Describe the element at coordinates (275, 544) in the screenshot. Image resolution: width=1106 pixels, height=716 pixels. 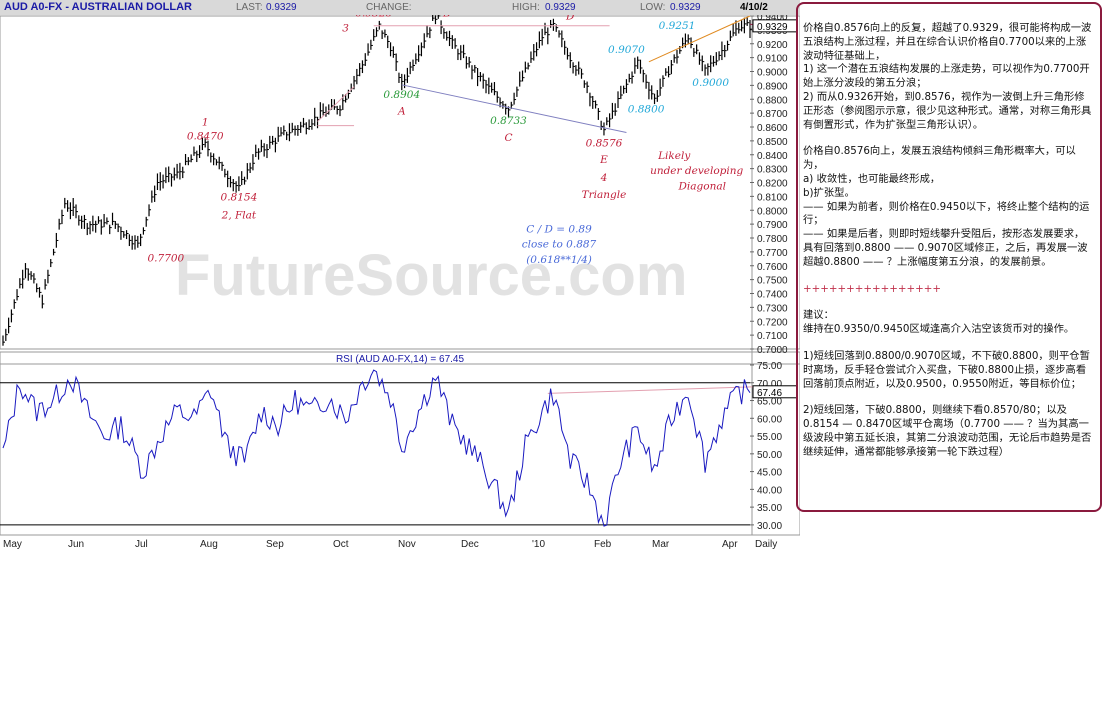
I see `x-tick-label: Sep` at that location.